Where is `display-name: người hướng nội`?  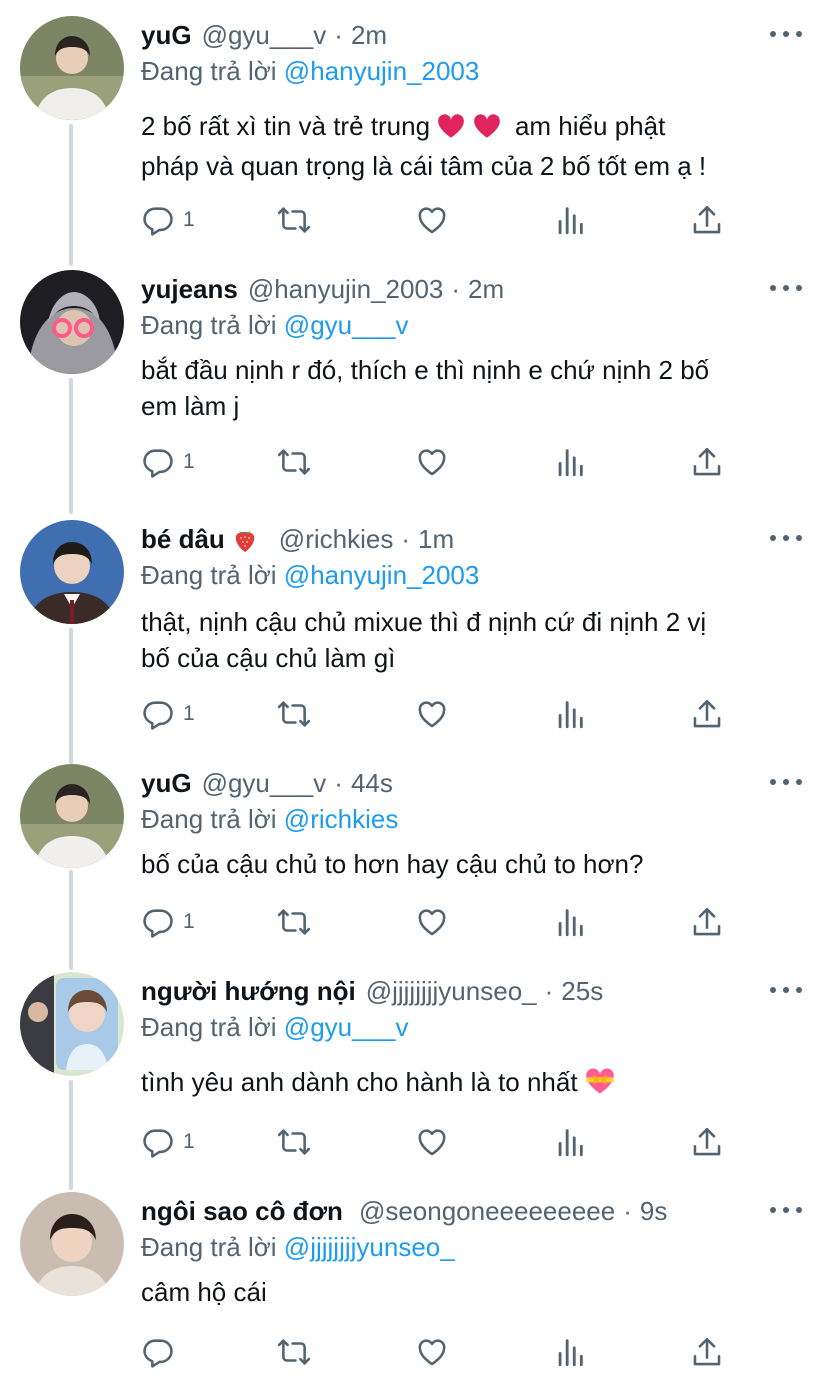
display-name: người hướng nội is located at coordinates (248, 991).